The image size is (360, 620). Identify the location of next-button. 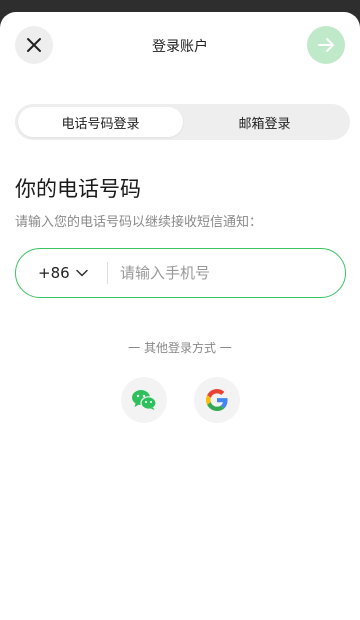
(326, 45).